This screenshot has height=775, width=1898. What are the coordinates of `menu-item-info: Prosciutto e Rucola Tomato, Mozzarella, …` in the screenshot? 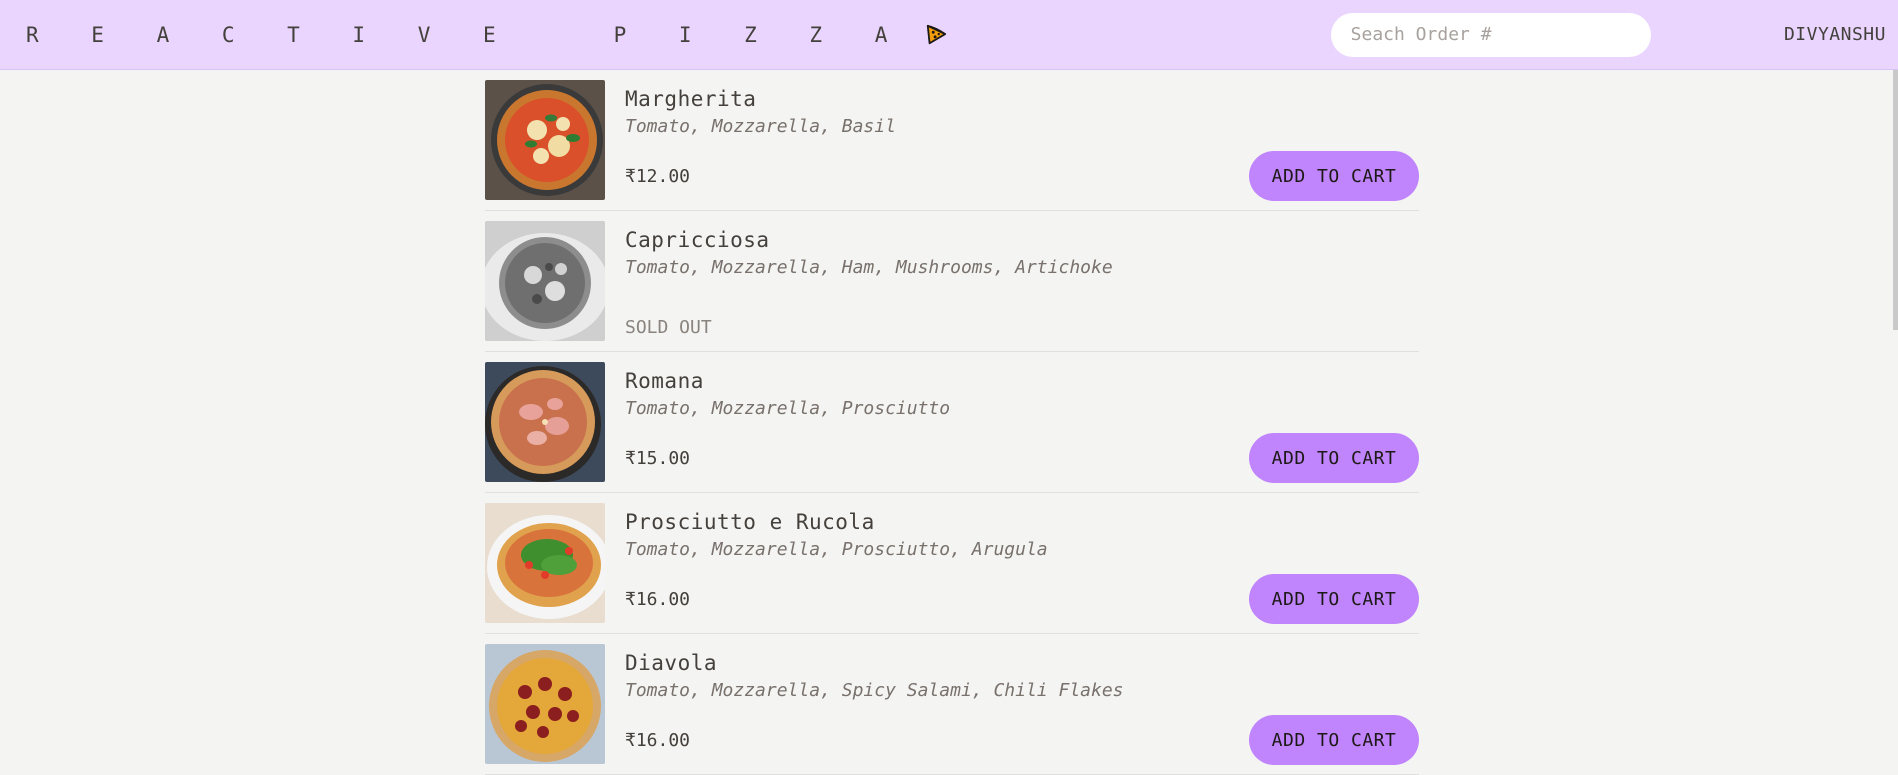 It's located at (1022, 568).